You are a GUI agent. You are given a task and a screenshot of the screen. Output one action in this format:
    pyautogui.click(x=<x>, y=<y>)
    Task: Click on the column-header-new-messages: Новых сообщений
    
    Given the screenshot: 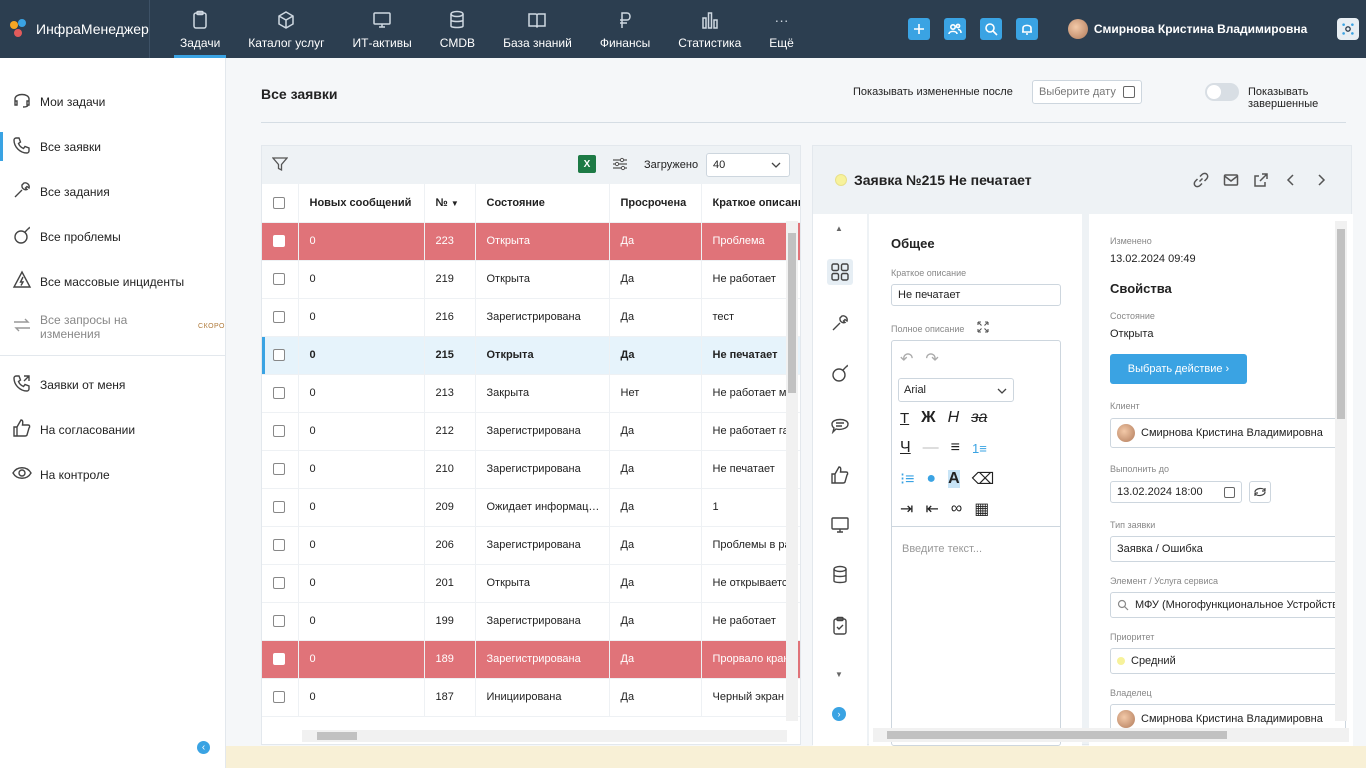 What is the action you would take?
    pyautogui.click(x=361, y=203)
    